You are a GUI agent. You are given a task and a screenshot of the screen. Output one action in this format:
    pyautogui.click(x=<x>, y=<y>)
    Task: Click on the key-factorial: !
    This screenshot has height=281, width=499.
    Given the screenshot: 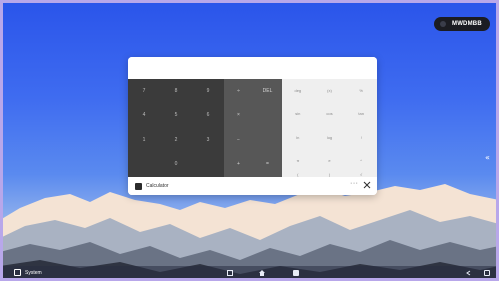 What is the action you would take?
    pyautogui.click(x=361, y=138)
    